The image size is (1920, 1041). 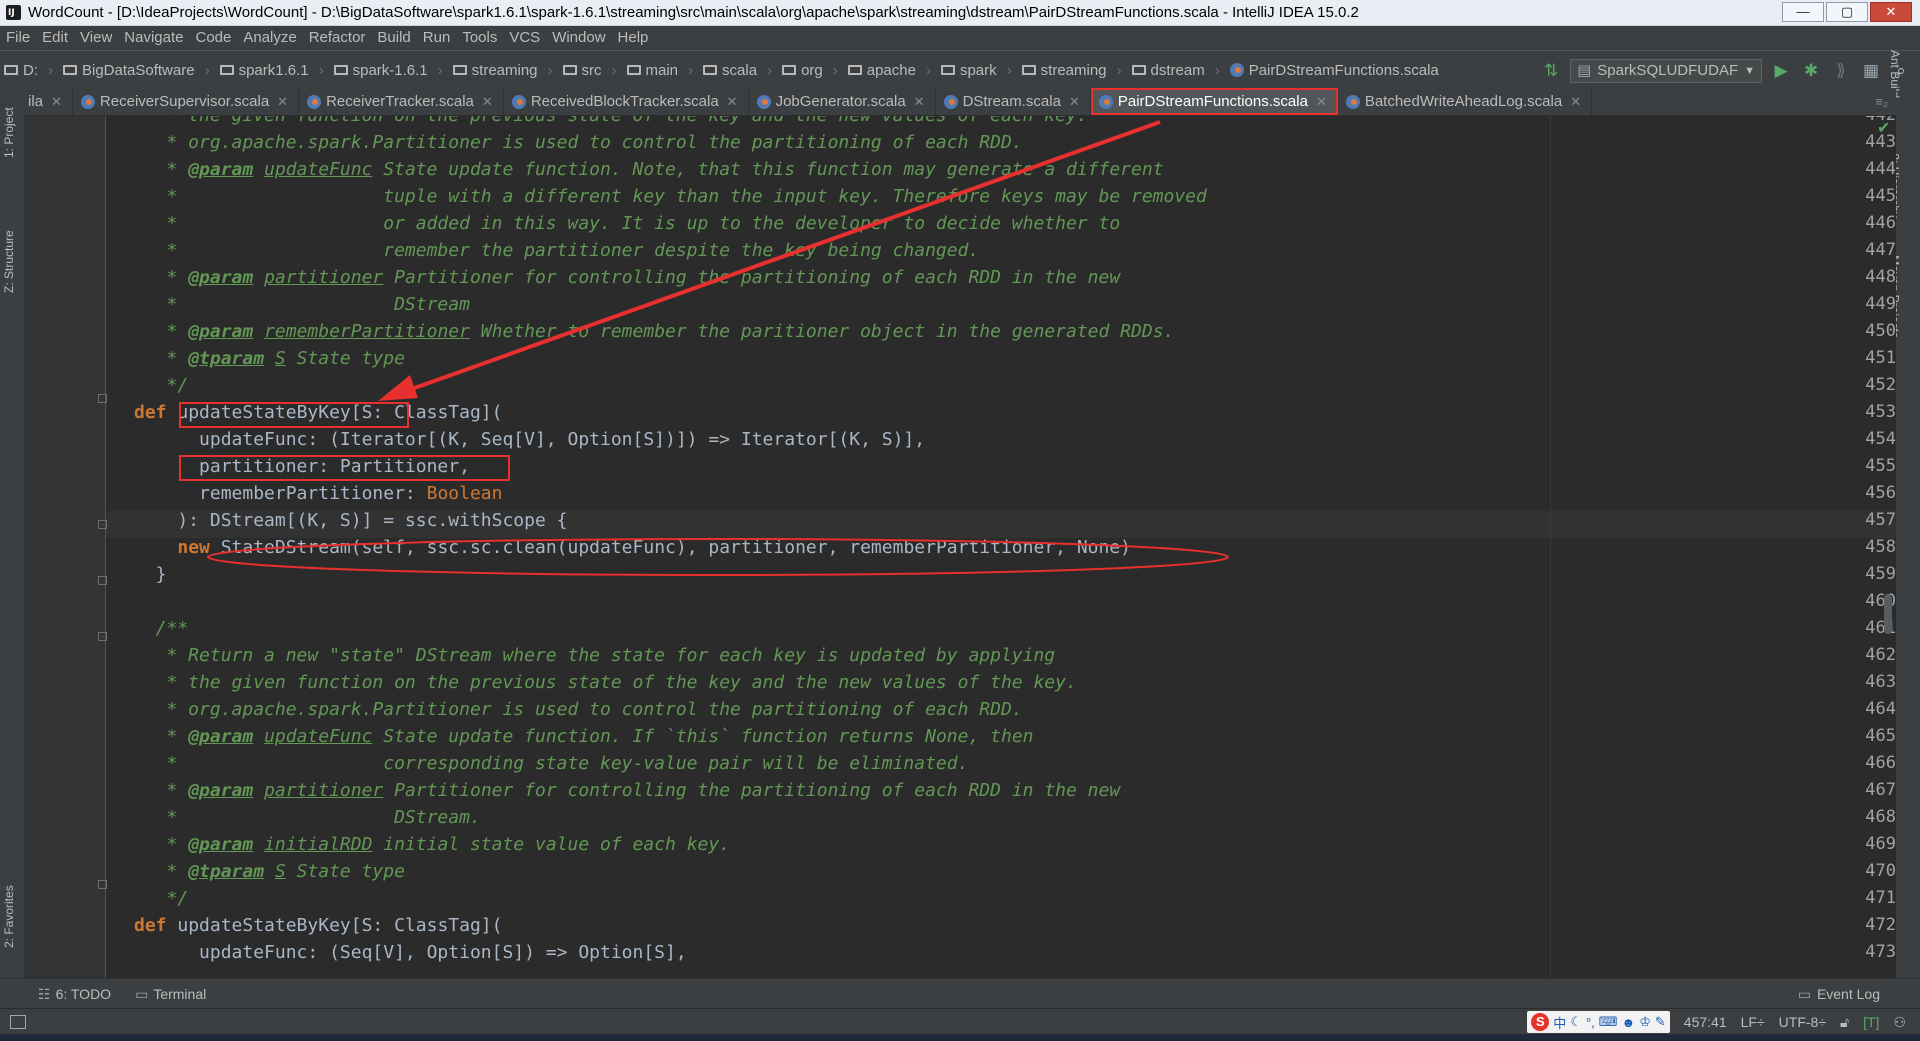 I want to click on breadcrumb-main: main ›, so click(x=661, y=70).